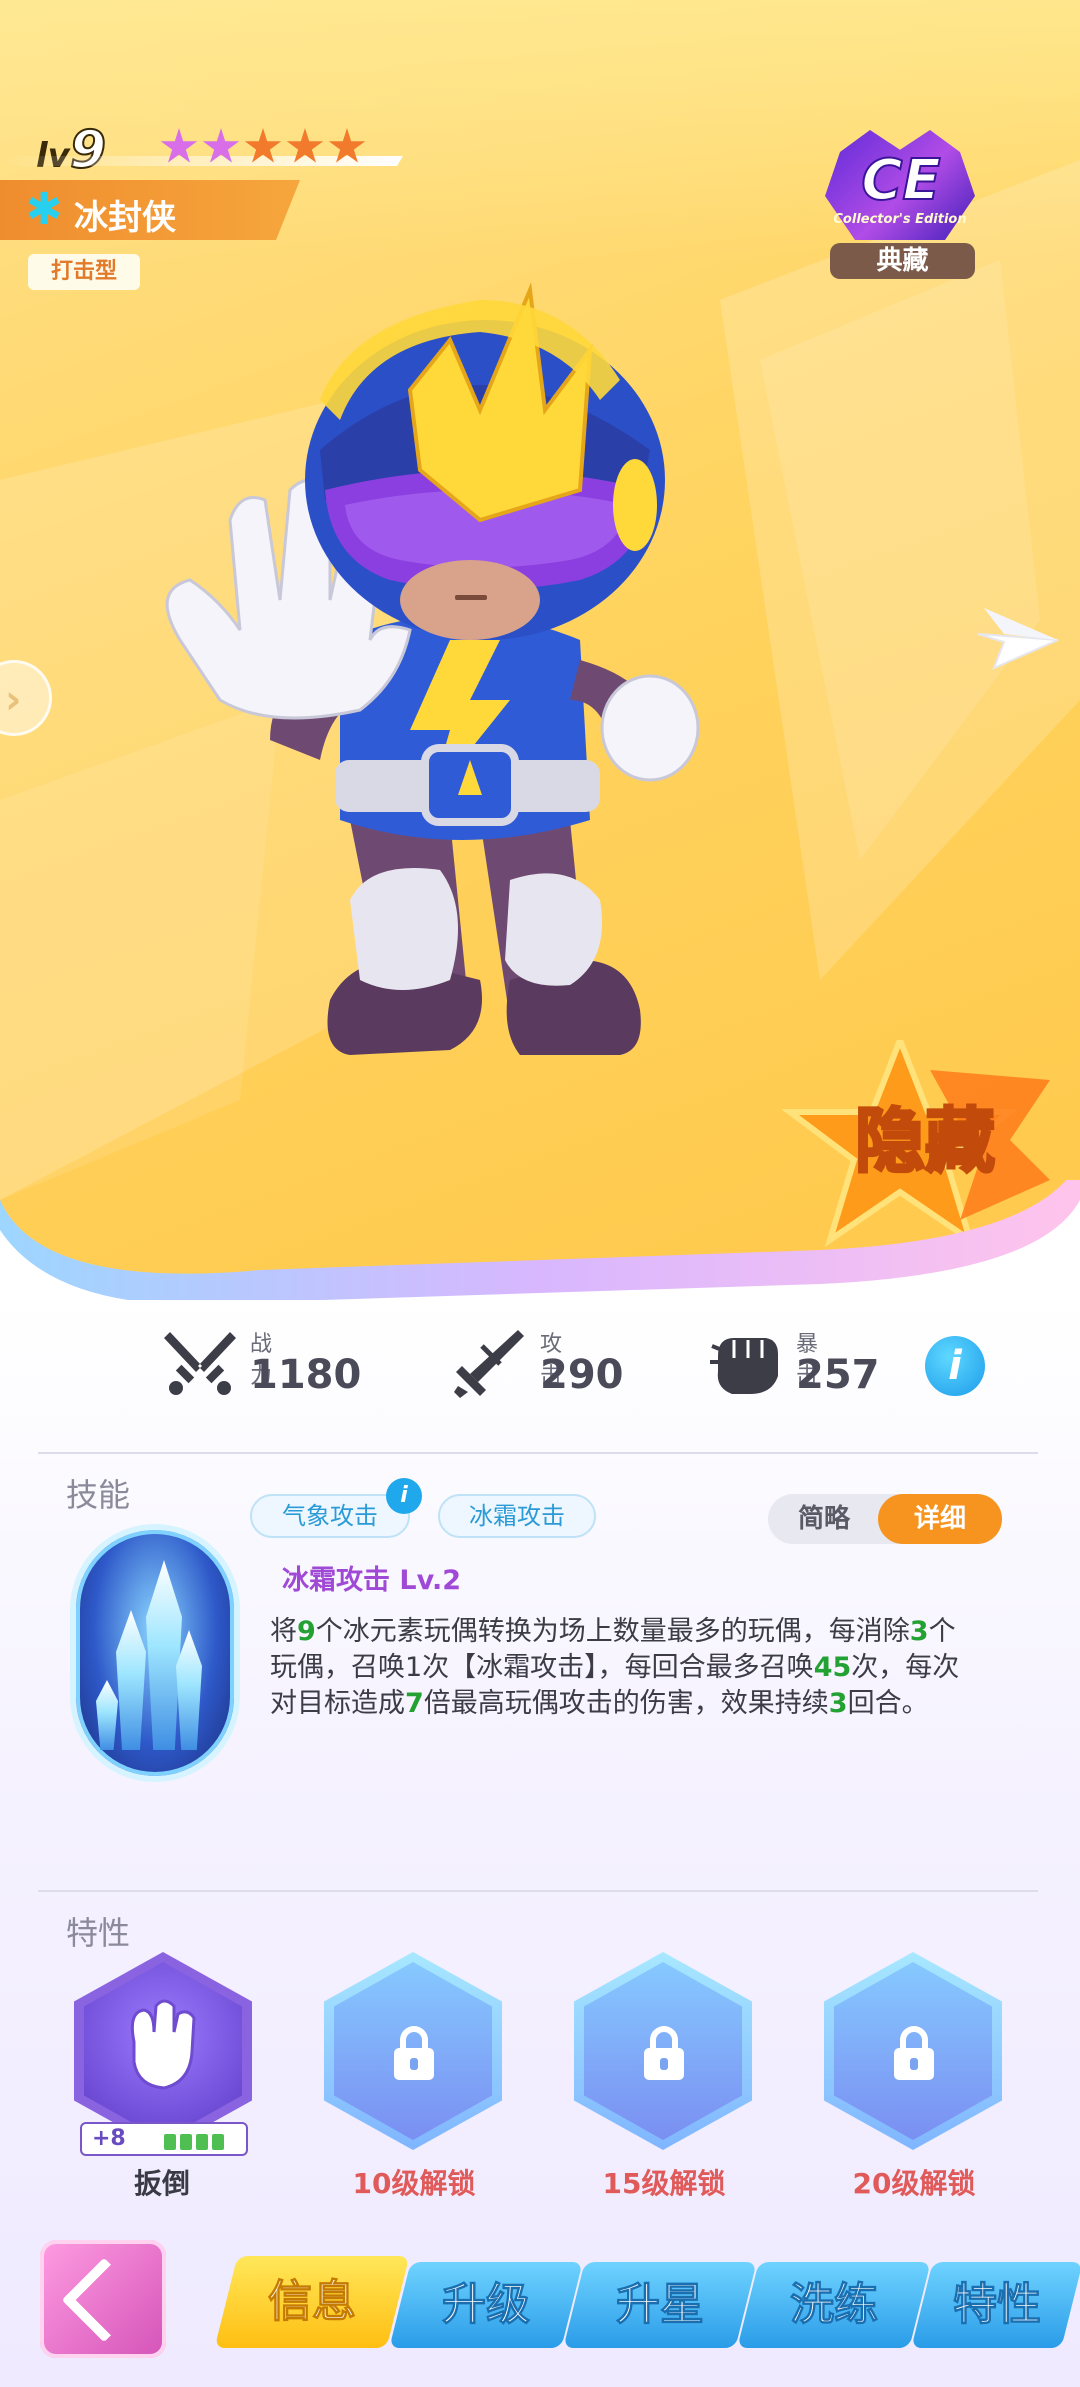 The height and width of the screenshot is (2387, 1080). What do you see at coordinates (925, 1141) in the screenshot?
I see `hidden-badge-text: 隐藏` at bounding box center [925, 1141].